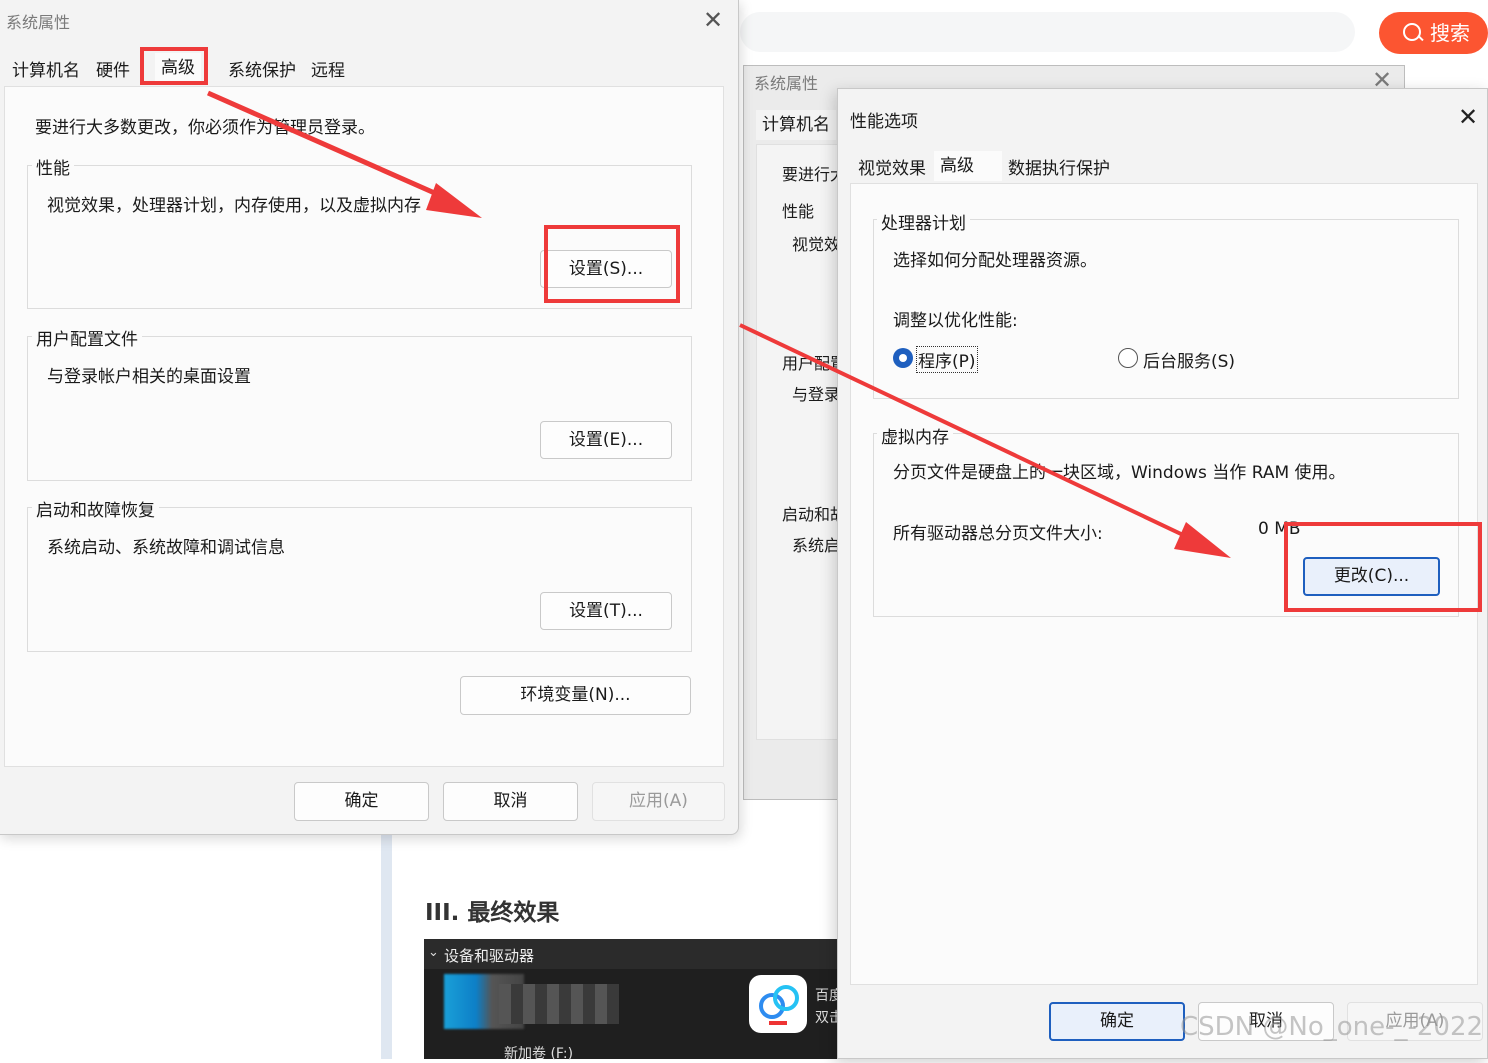 This screenshot has height=1063, width=1488. I want to click on drive-info-pixelated, so click(559, 1004).